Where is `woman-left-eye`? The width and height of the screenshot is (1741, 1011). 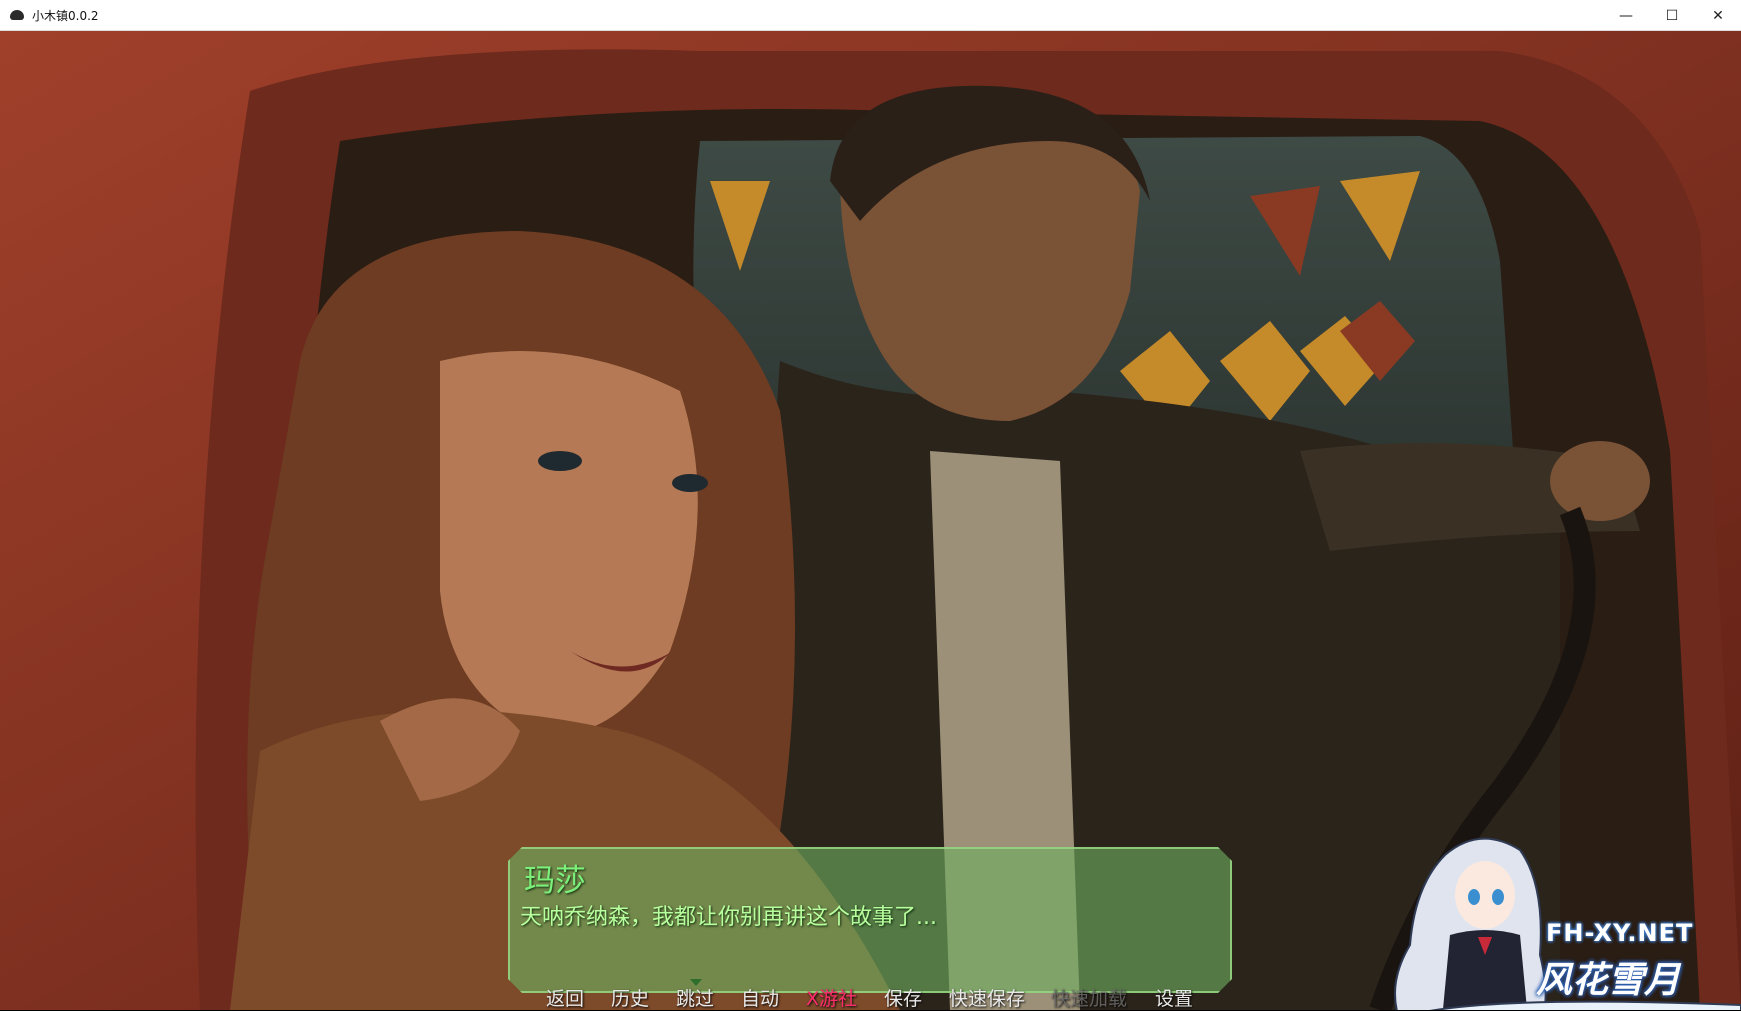 woman-left-eye is located at coordinates (560, 461).